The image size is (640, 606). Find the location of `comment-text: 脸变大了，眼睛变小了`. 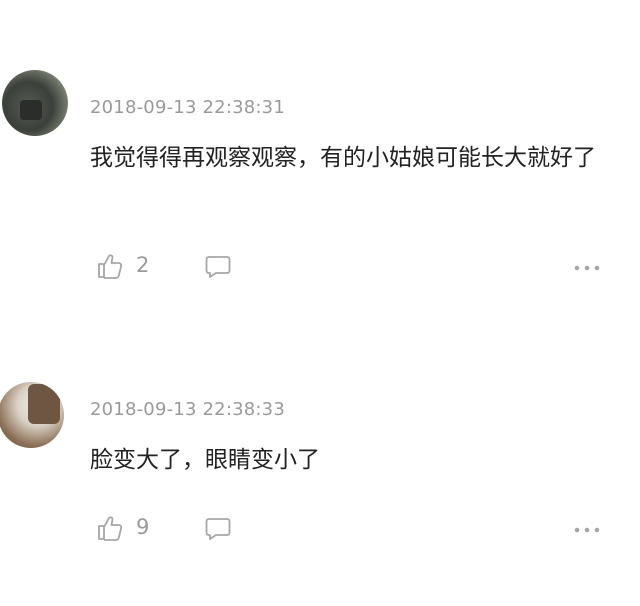

comment-text: 脸变大了，眼睛变小了 is located at coordinates (205, 460).